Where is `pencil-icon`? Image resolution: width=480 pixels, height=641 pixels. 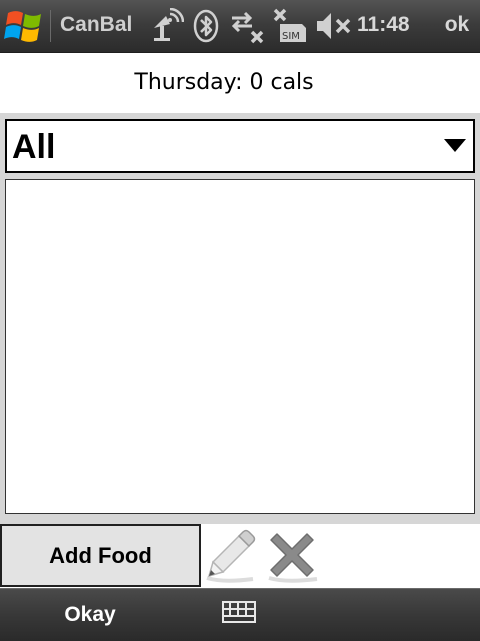
pencil-icon is located at coordinates (231, 556).